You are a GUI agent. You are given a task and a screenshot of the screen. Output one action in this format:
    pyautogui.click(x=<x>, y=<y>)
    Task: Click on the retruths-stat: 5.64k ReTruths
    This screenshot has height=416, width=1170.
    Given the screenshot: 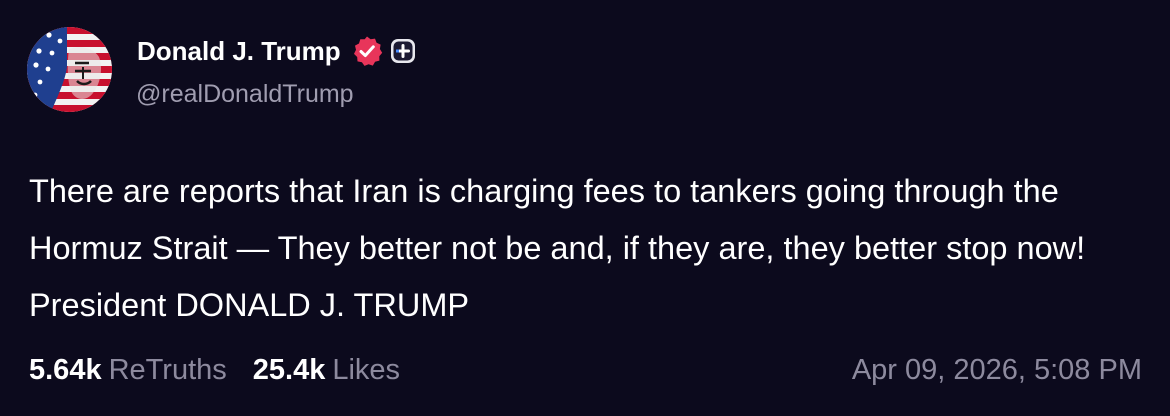 What is the action you would take?
    pyautogui.click(x=128, y=370)
    